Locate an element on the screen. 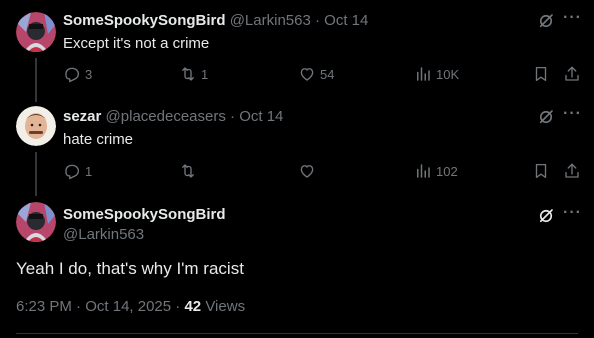 The image size is (594, 338). repost-button: 1 is located at coordinates (193, 74).